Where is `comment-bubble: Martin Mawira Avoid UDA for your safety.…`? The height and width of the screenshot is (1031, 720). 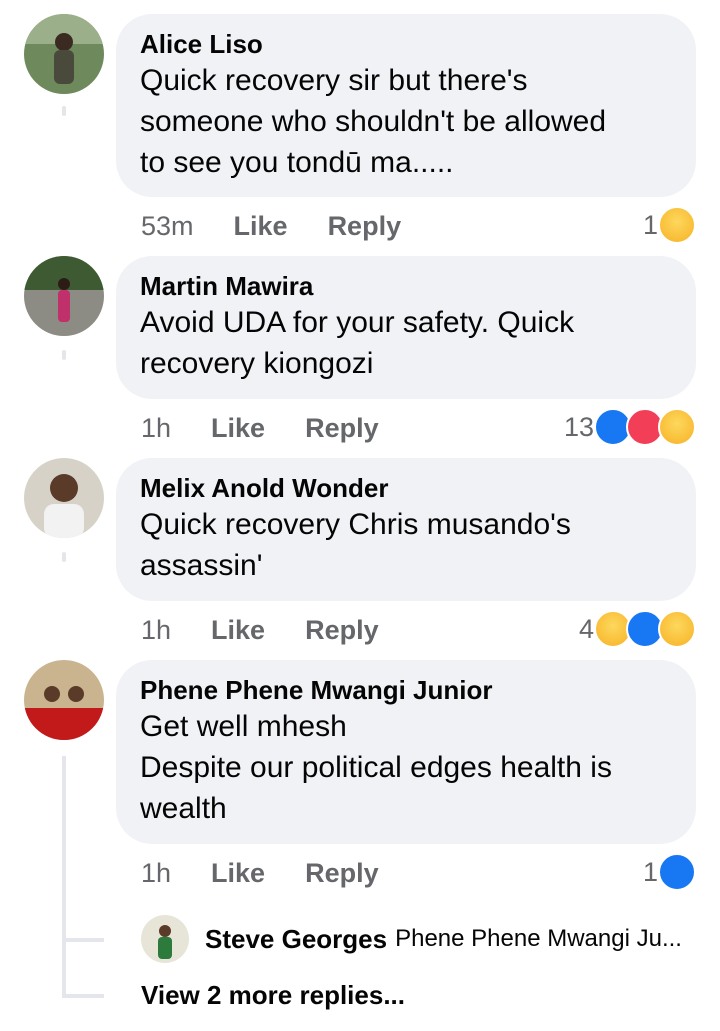
comment-bubble: Martin Mawira Avoid UDA for your safety.… is located at coordinates (406, 327).